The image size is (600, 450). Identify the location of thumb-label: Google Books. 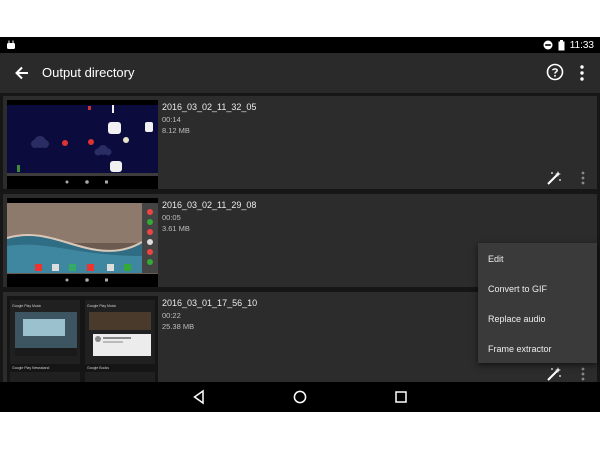
(98, 368).